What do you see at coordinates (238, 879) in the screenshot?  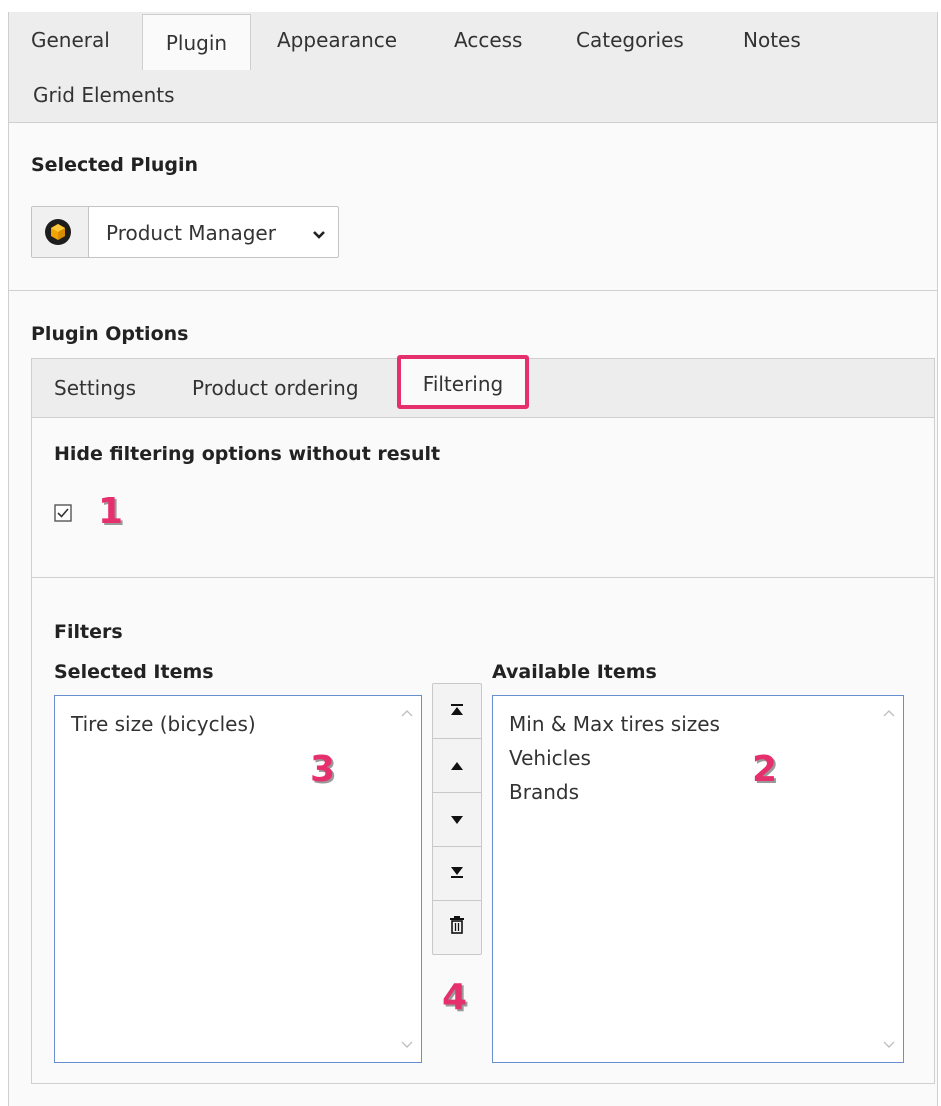 I see `selected-items-list: Tire size (bicycles)` at bounding box center [238, 879].